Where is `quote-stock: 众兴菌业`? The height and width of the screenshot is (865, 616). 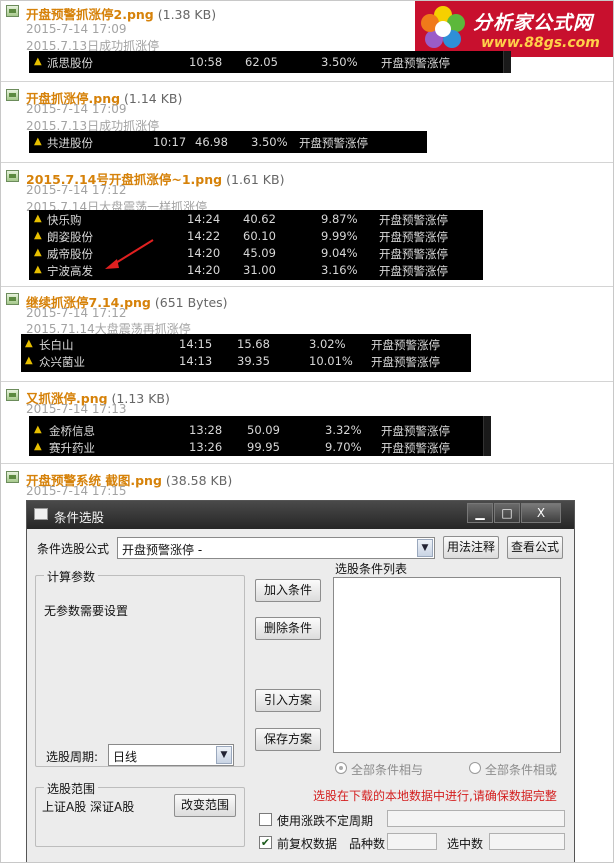 quote-stock: 众兴菌业 is located at coordinates (62, 362).